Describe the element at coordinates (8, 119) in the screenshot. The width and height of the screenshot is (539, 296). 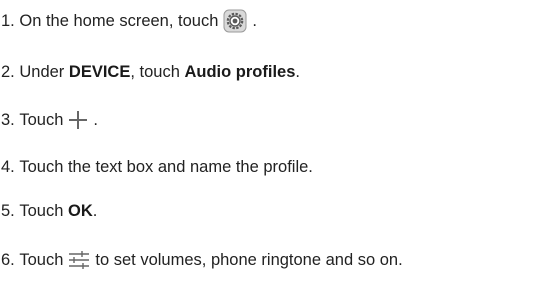
I see `step-number: 3.` at that location.